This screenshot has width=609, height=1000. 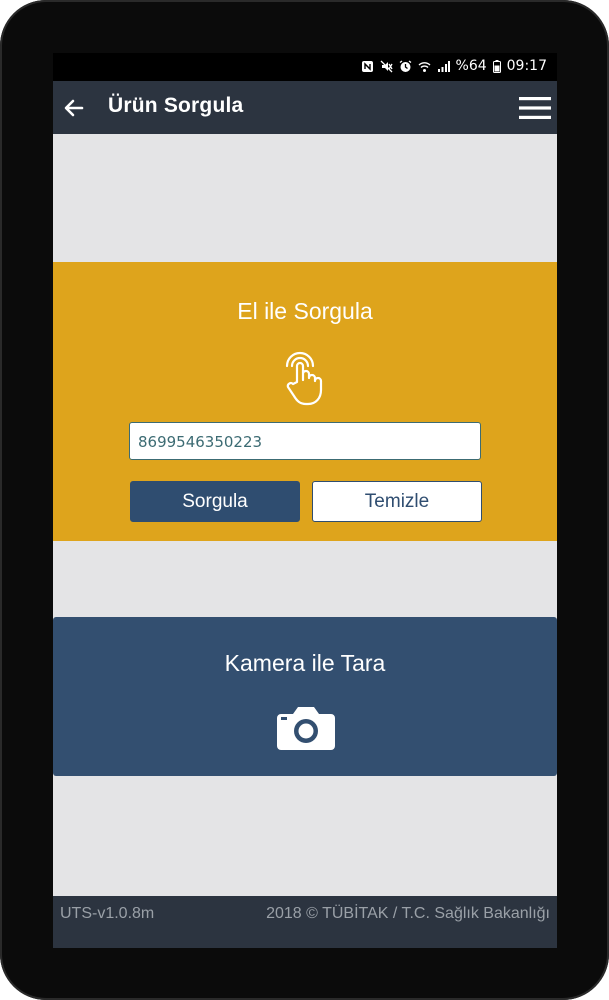 What do you see at coordinates (305, 67) in the screenshot?
I see `status-bar: %64 09:17` at bounding box center [305, 67].